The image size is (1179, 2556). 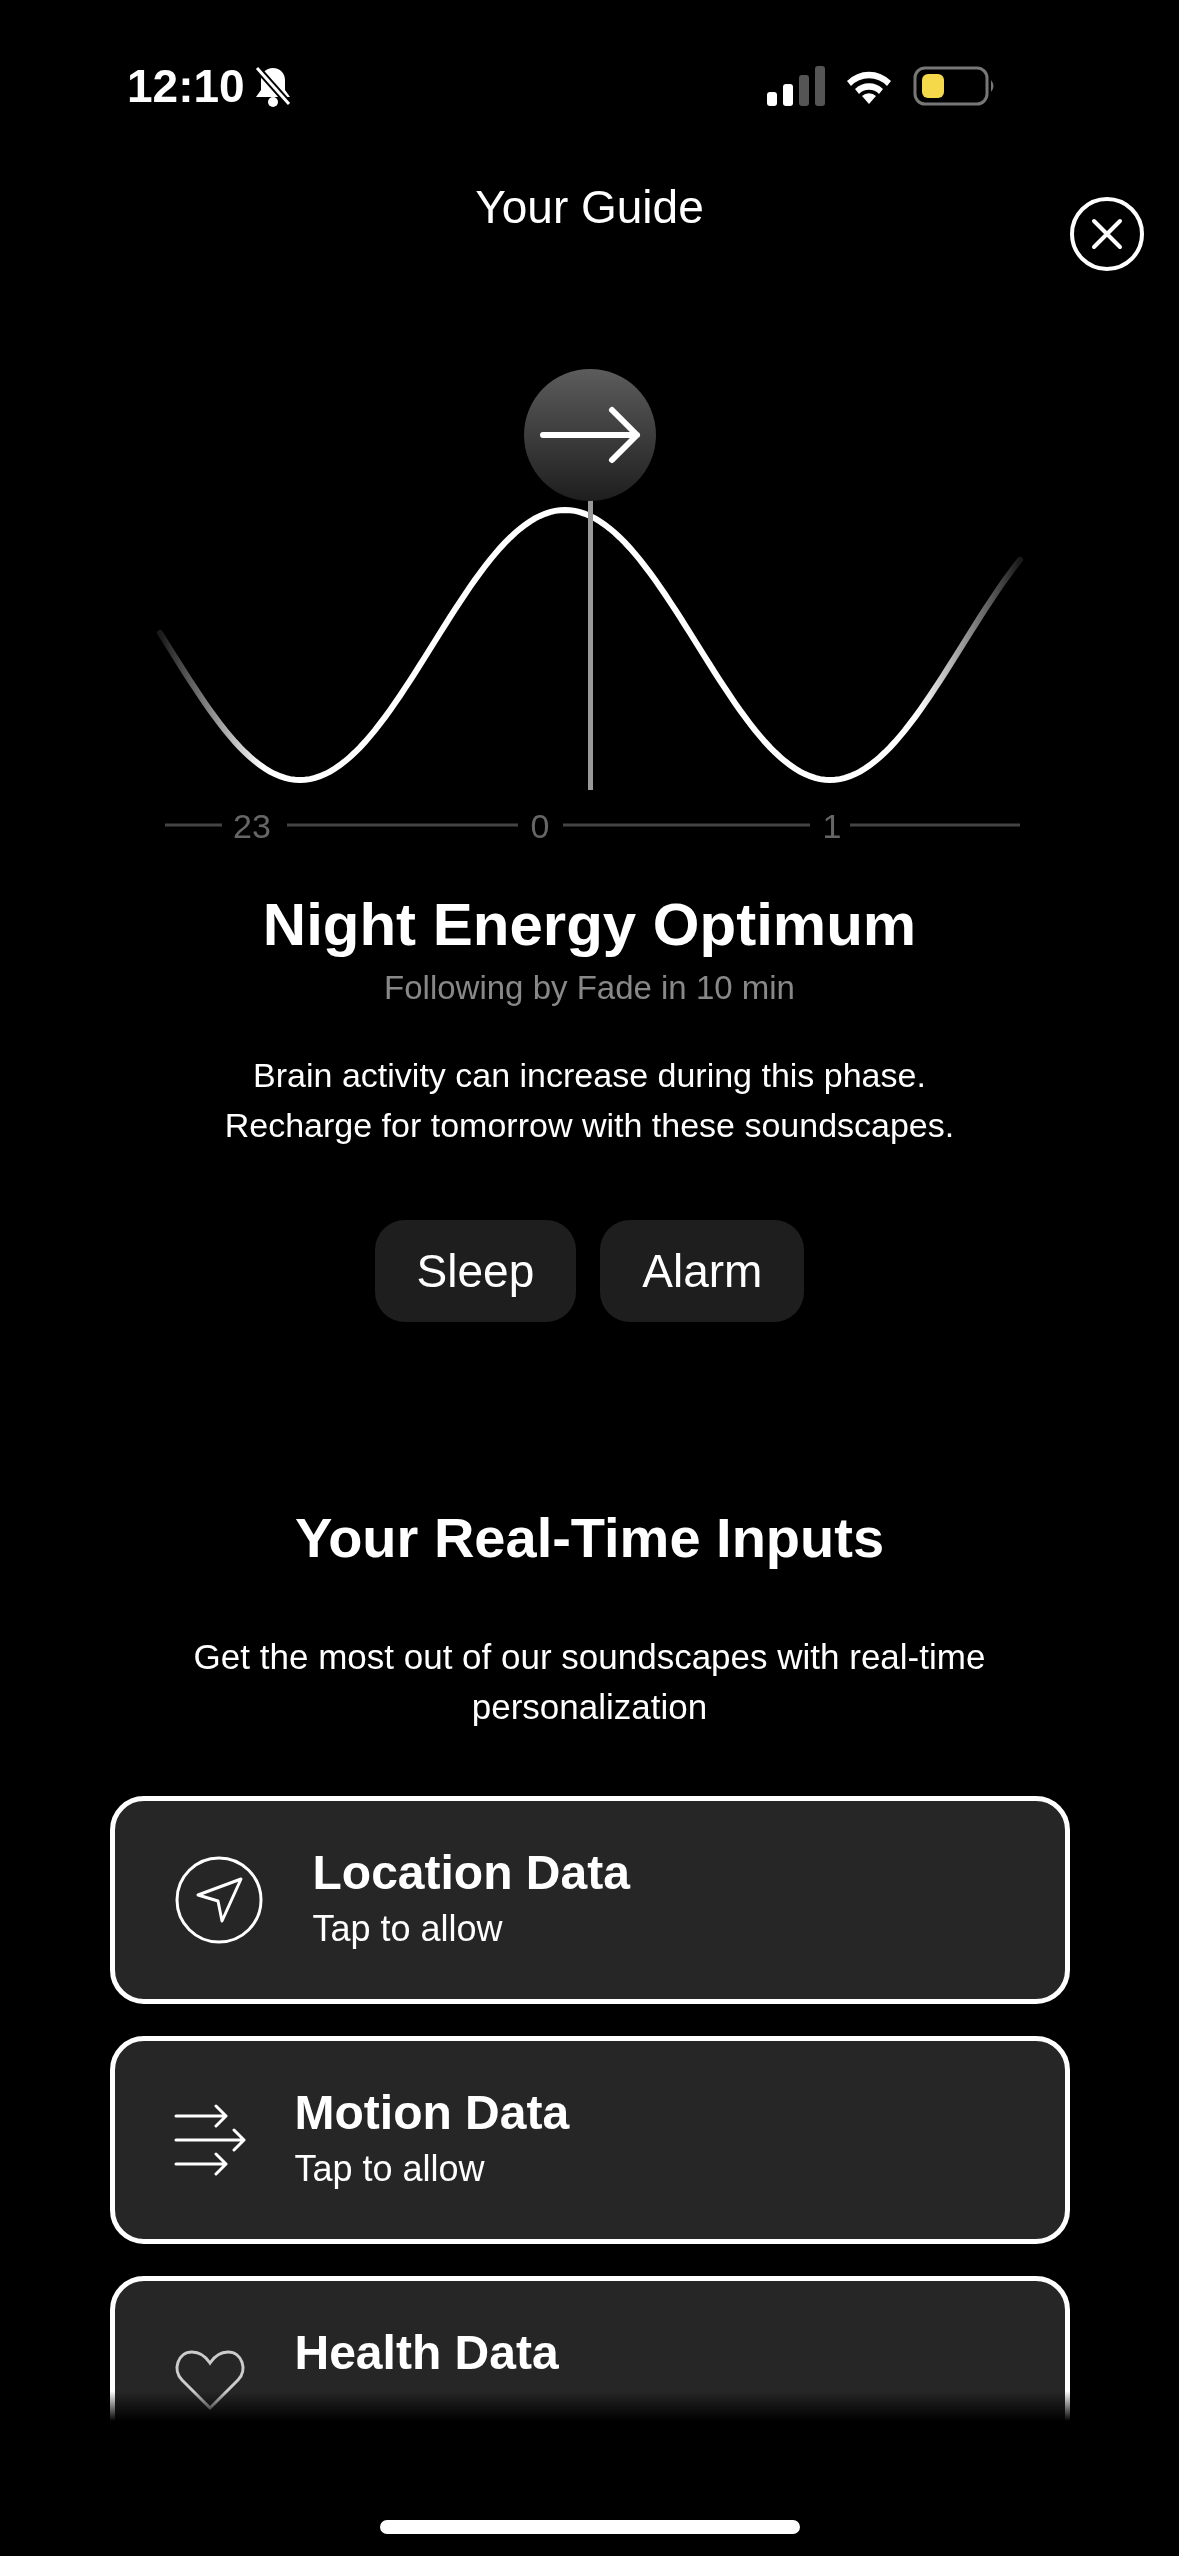 What do you see at coordinates (186, 86) in the screenshot?
I see `status-time: 12:10` at bounding box center [186, 86].